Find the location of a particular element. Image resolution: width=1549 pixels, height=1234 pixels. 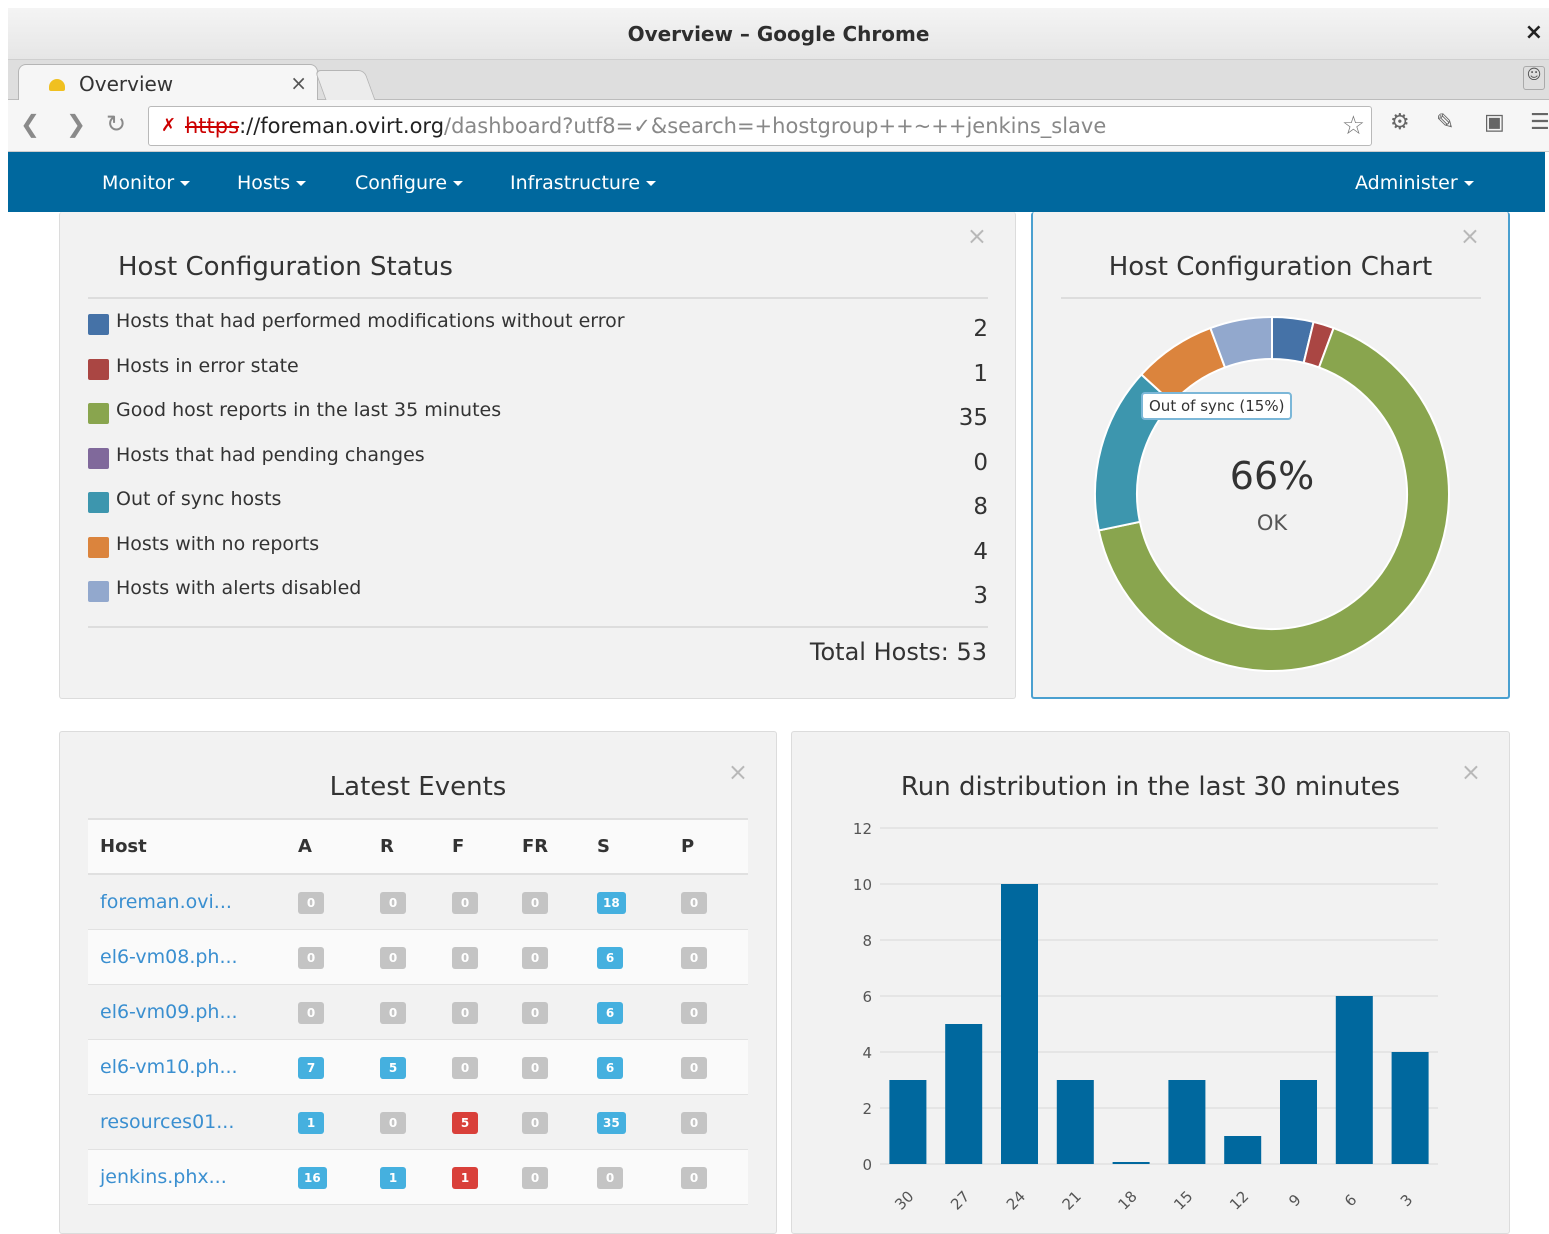

extension-icon: ⚙ is located at coordinates (1400, 122).